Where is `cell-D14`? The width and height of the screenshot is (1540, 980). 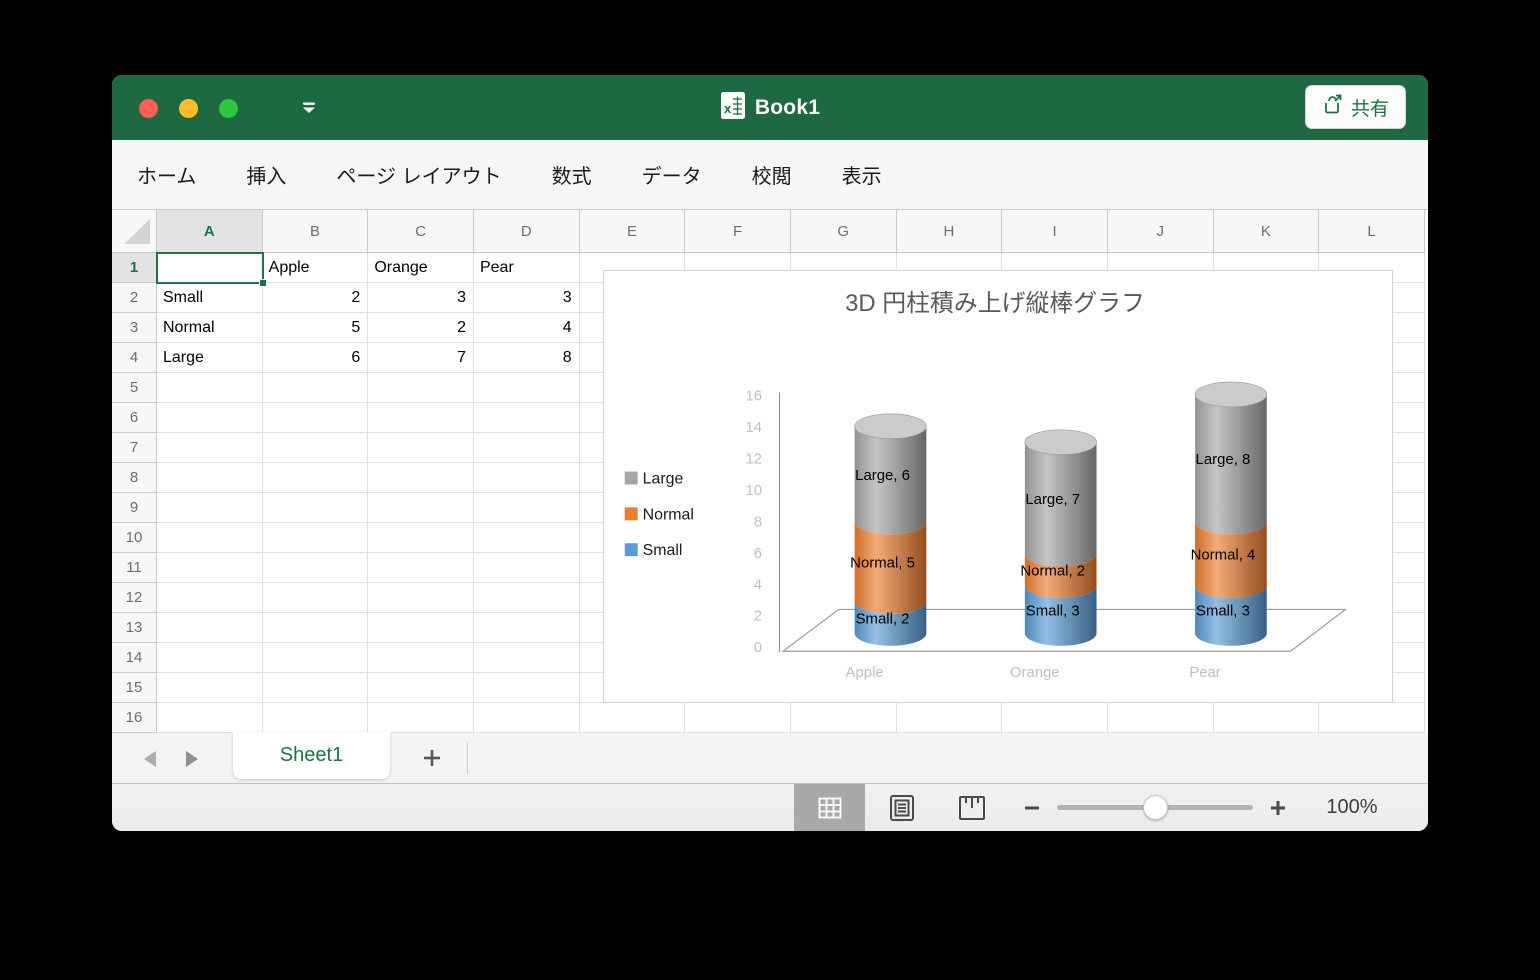 cell-D14 is located at coordinates (526, 658).